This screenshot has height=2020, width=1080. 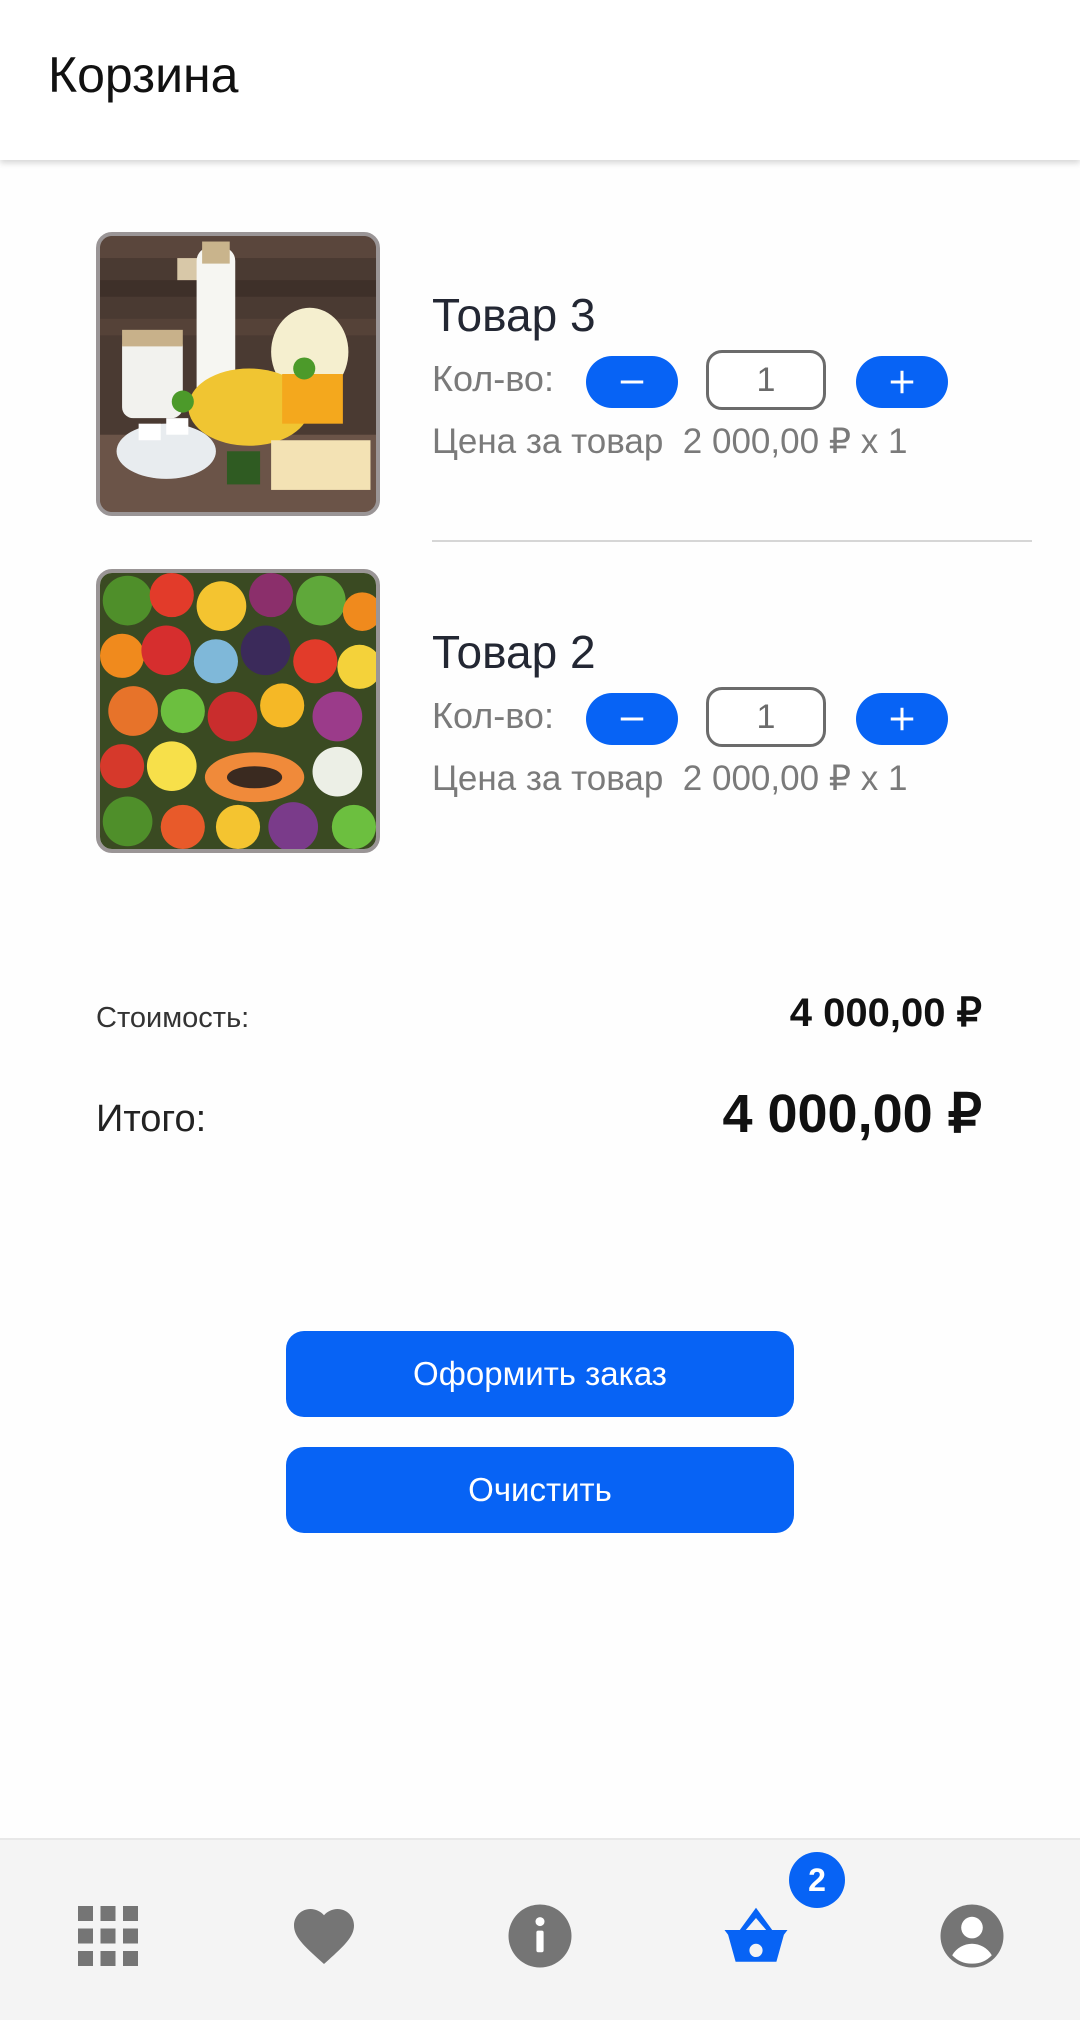 I want to click on nav-favorites, so click(x=324, y=1936).